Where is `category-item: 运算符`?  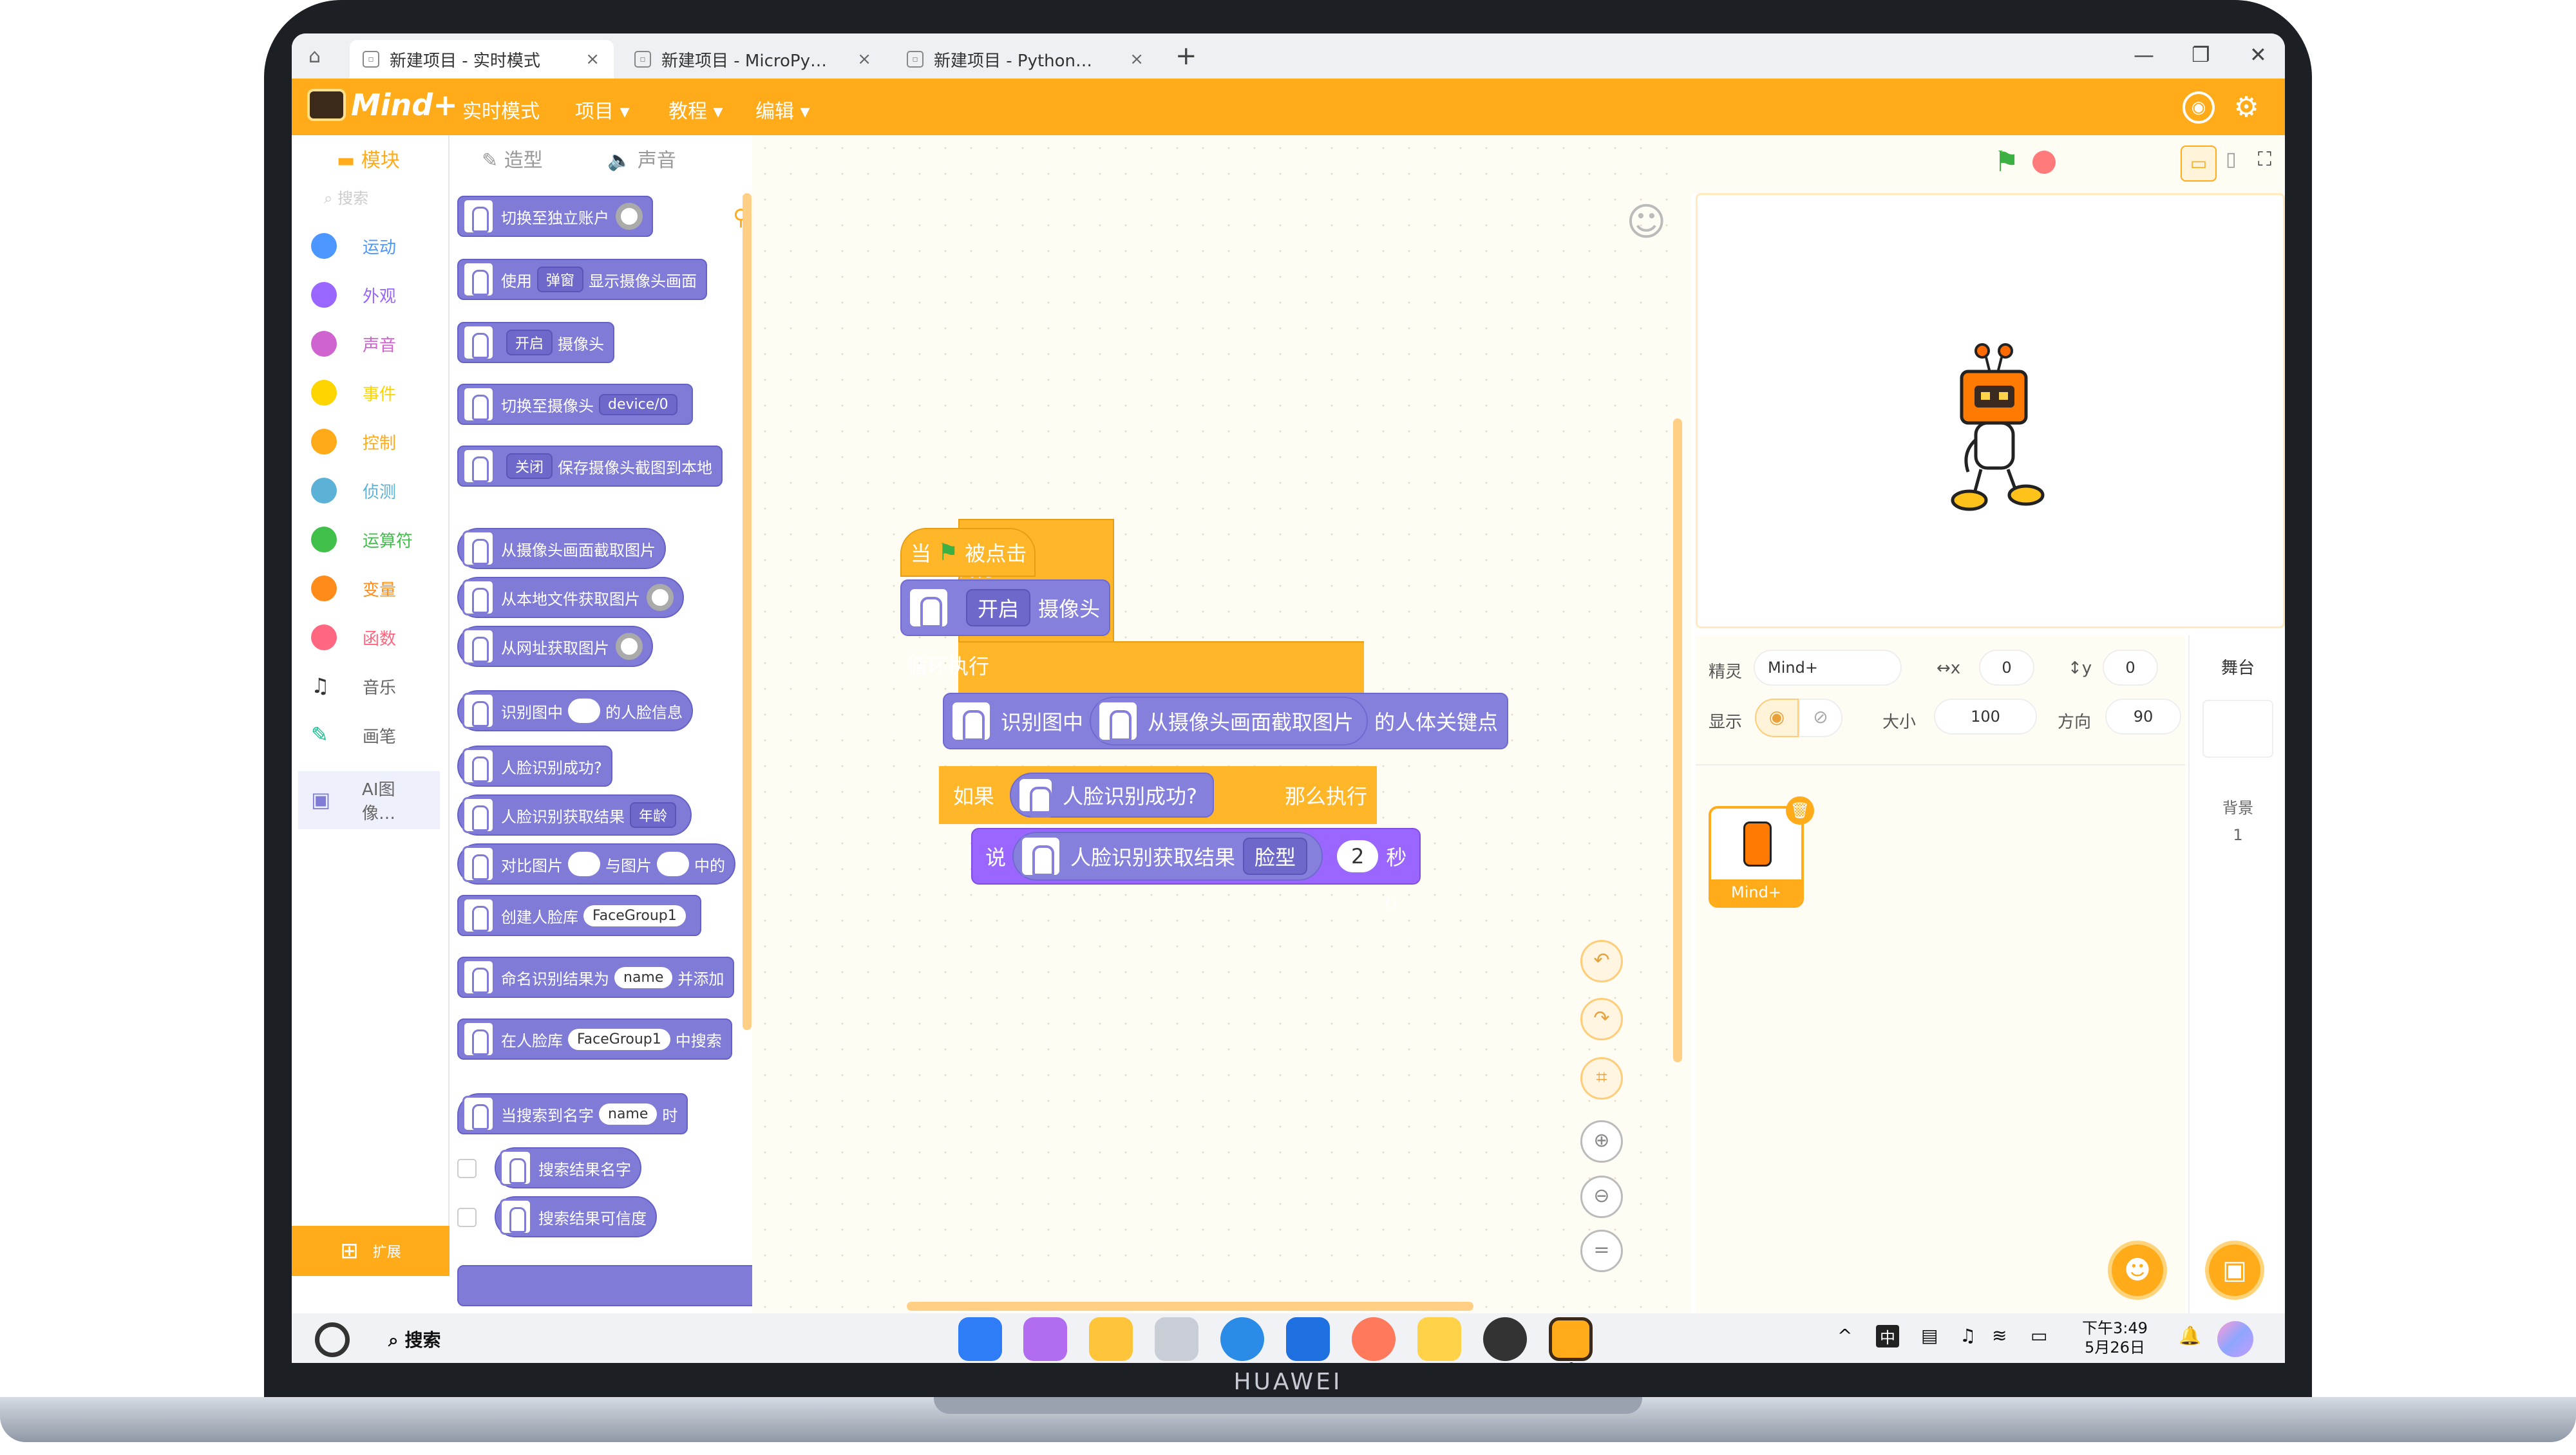 category-item: 运算符 is located at coordinates (362, 539).